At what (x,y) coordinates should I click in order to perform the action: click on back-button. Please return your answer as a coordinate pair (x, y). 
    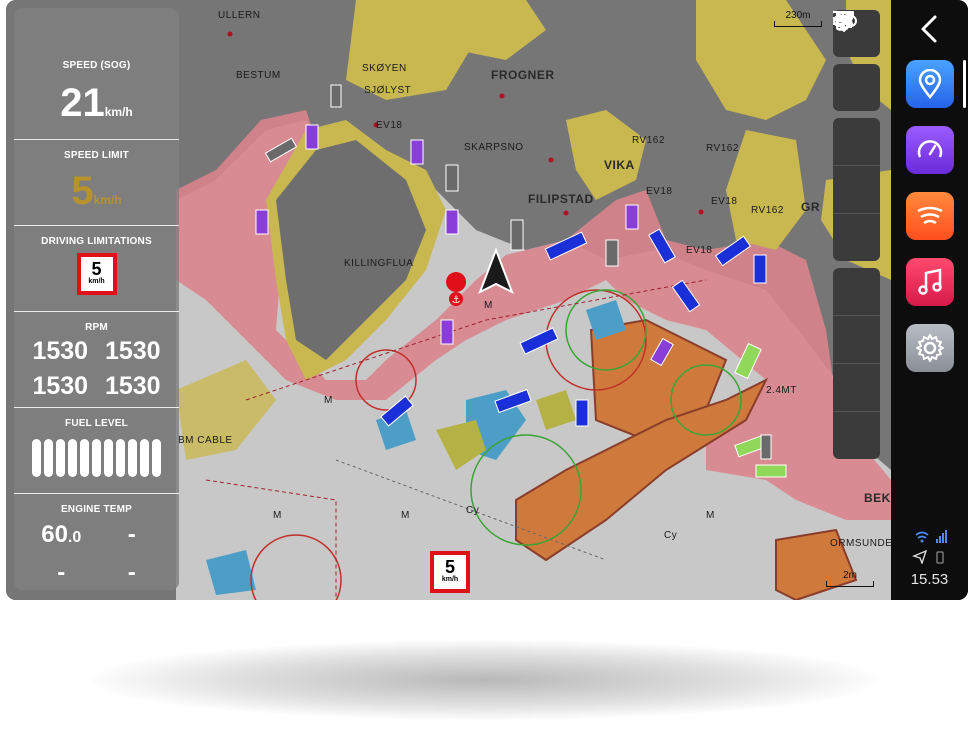
    Looking at the image, I should click on (929, 31).